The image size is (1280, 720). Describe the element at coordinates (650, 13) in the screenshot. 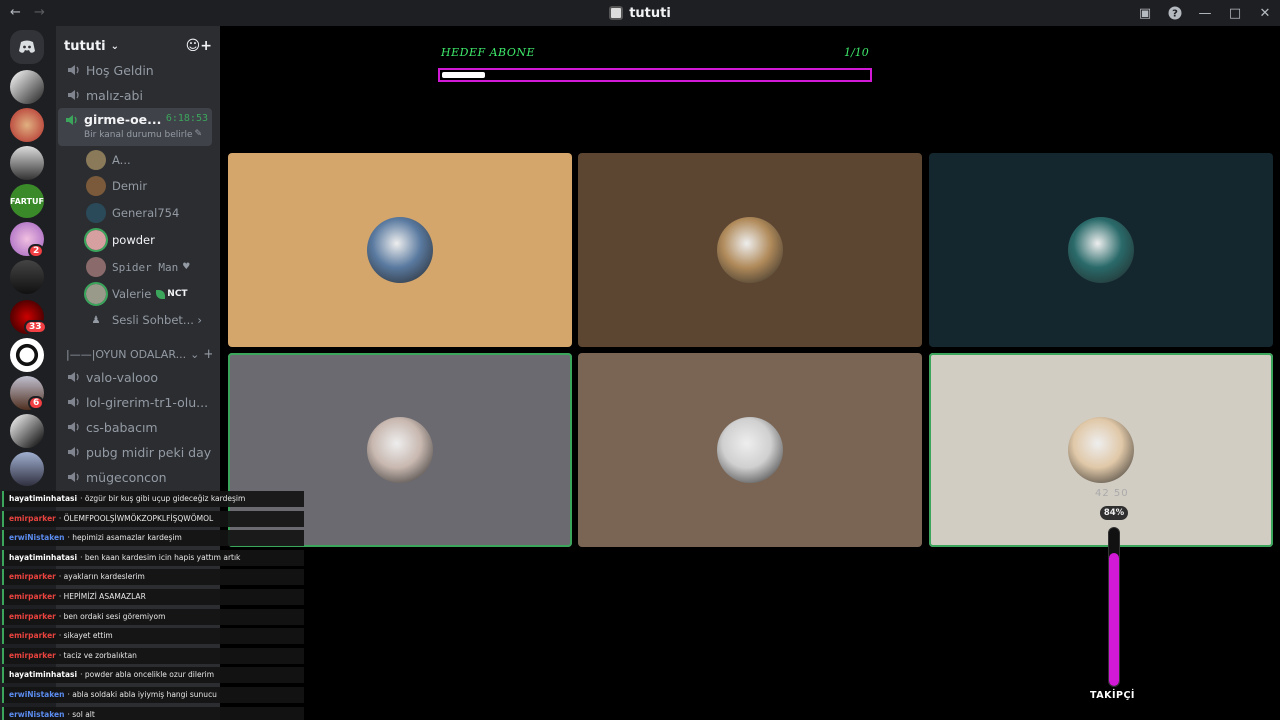

I see `window-title-text: tututi` at that location.